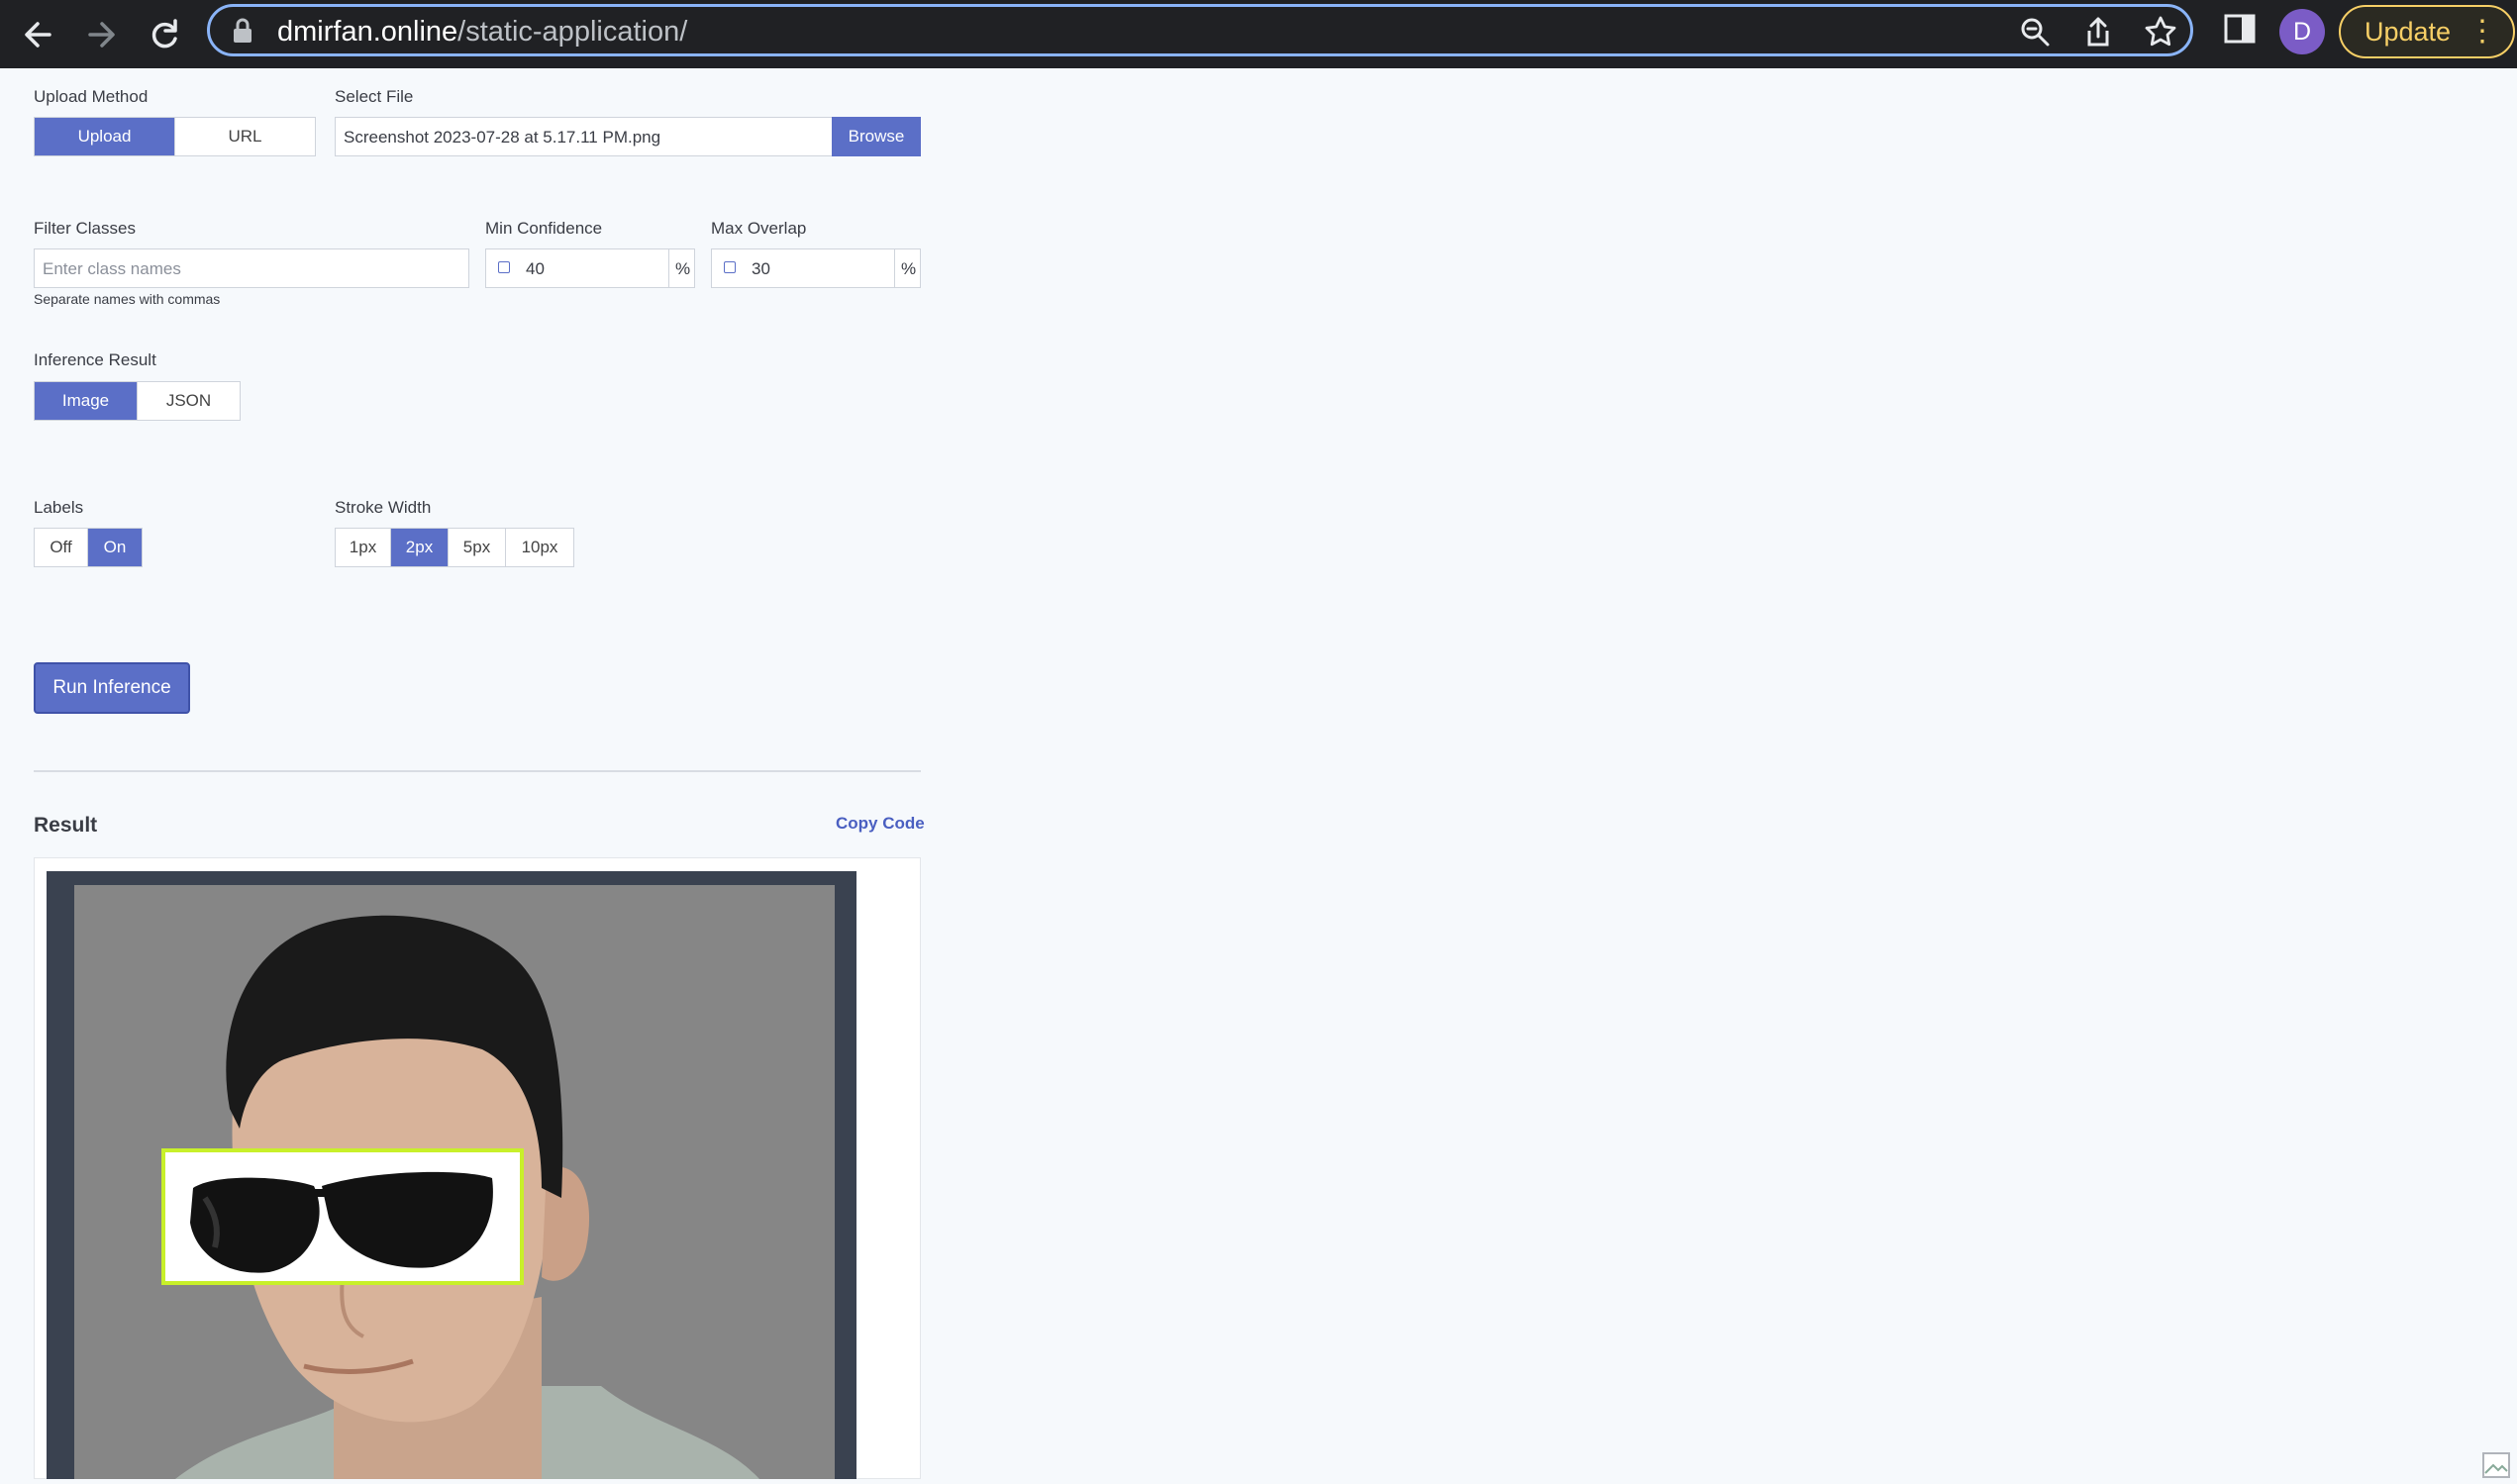  I want to click on labels-toggle: Off On, so click(88, 547).